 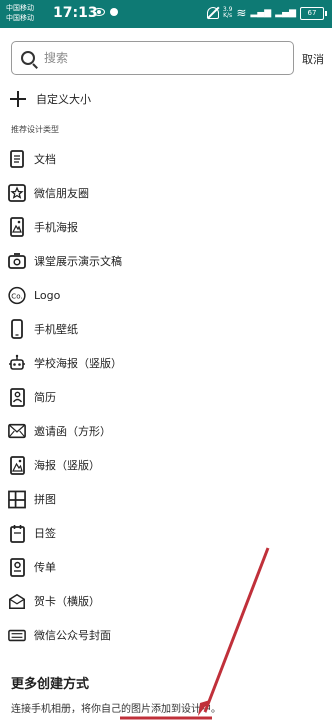 I want to click on annotation-arrow-icon, so click(x=195, y=633).